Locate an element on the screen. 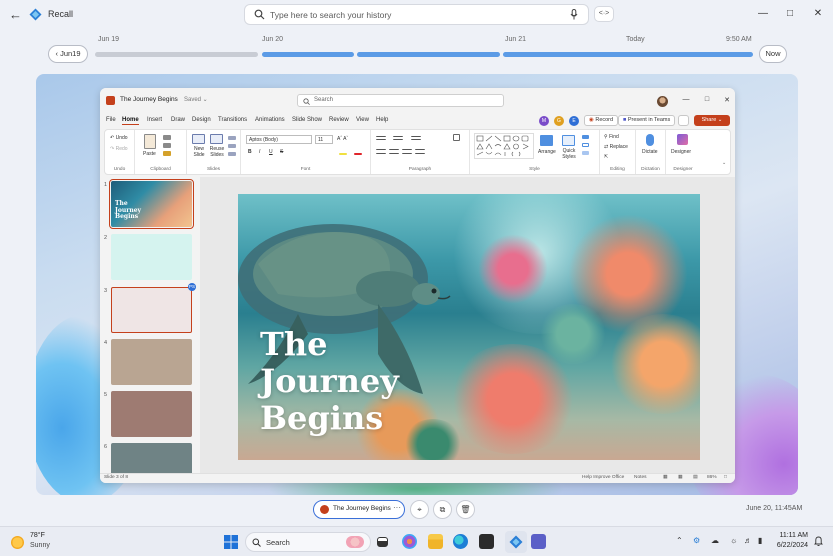 This screenshot has height=556, width=833. menu-review: Review is located at coordinates (339, 120).